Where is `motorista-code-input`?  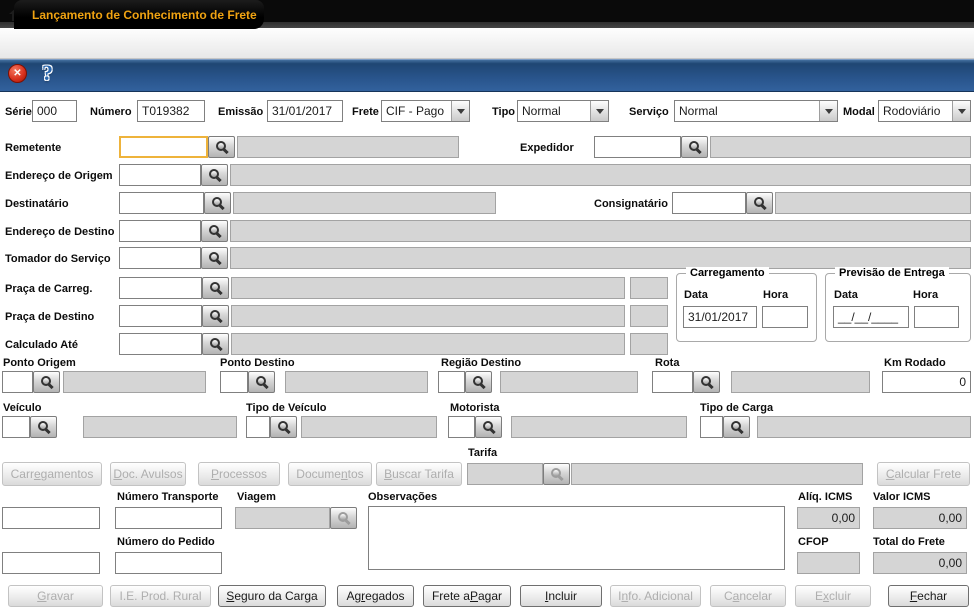 motorista-code-input is located at coordinates (461, 427).